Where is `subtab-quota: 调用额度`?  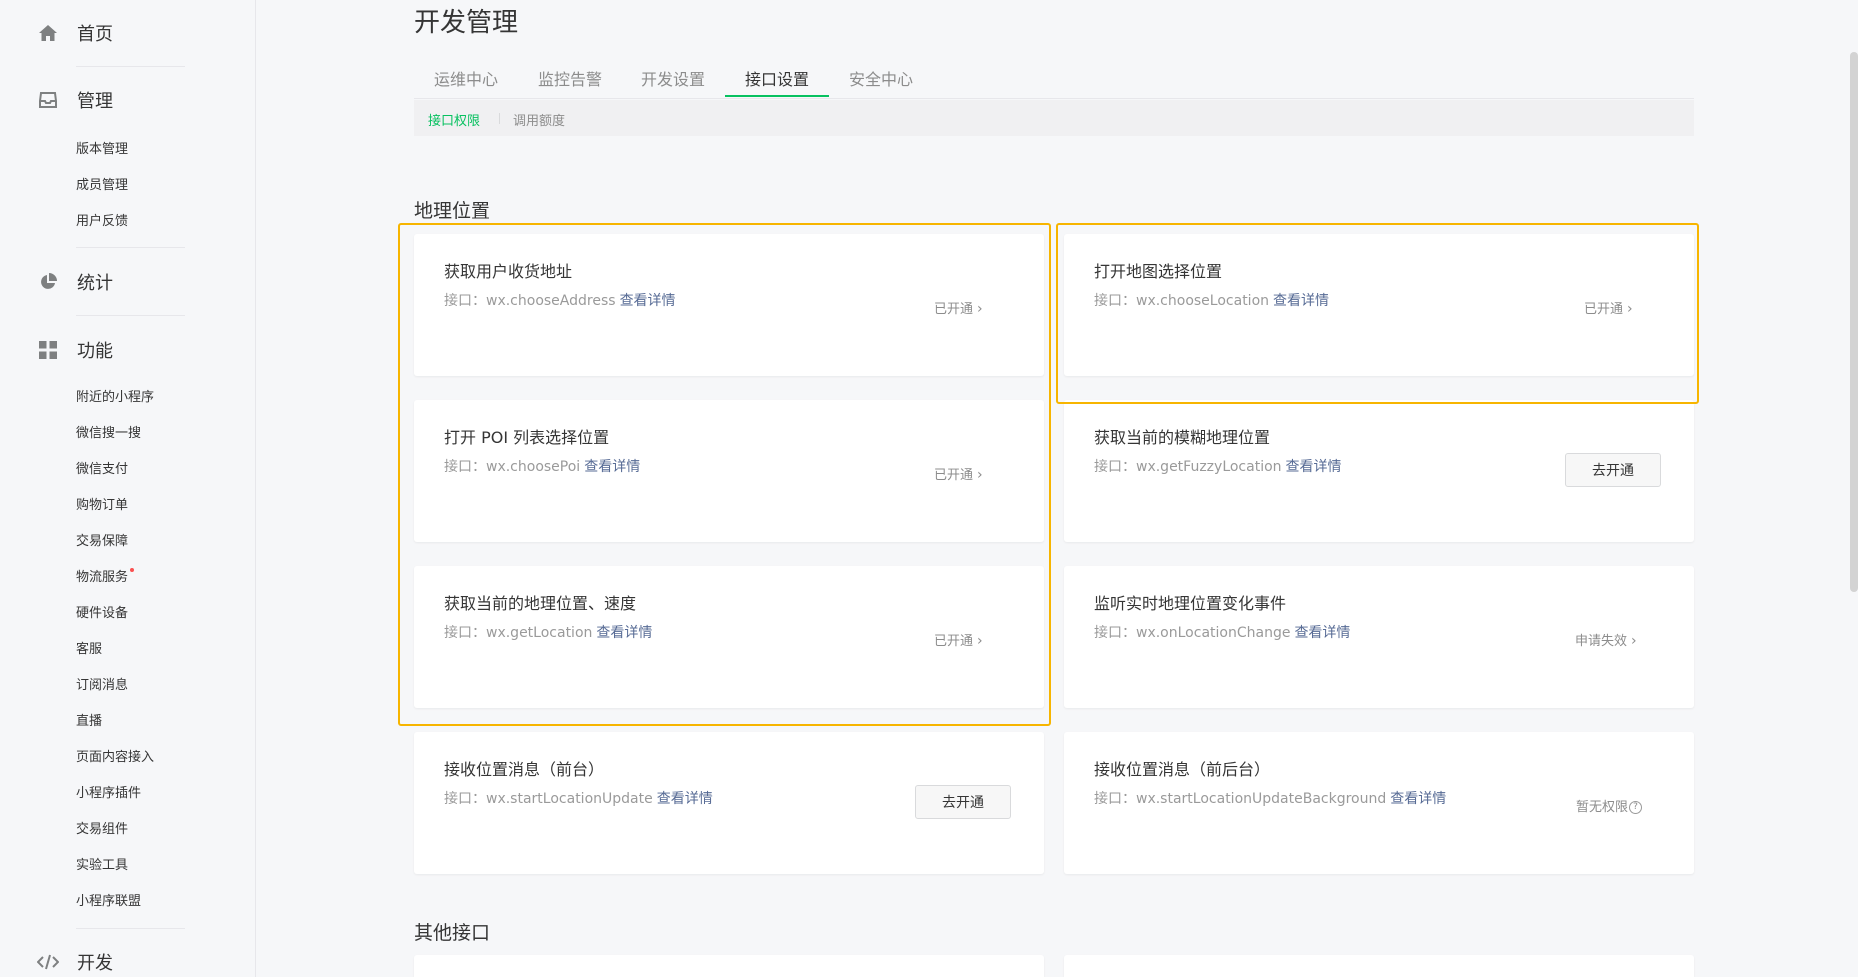
subtab-quota: 调用额度 is located at coordinates (539, 119).